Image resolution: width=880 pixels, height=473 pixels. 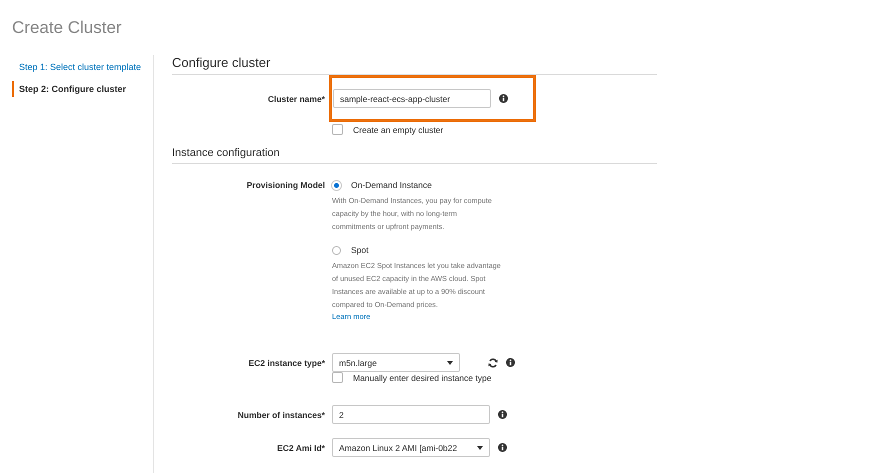 I want to click on field-label: Provisioning Model, so click(x=285, y=184).